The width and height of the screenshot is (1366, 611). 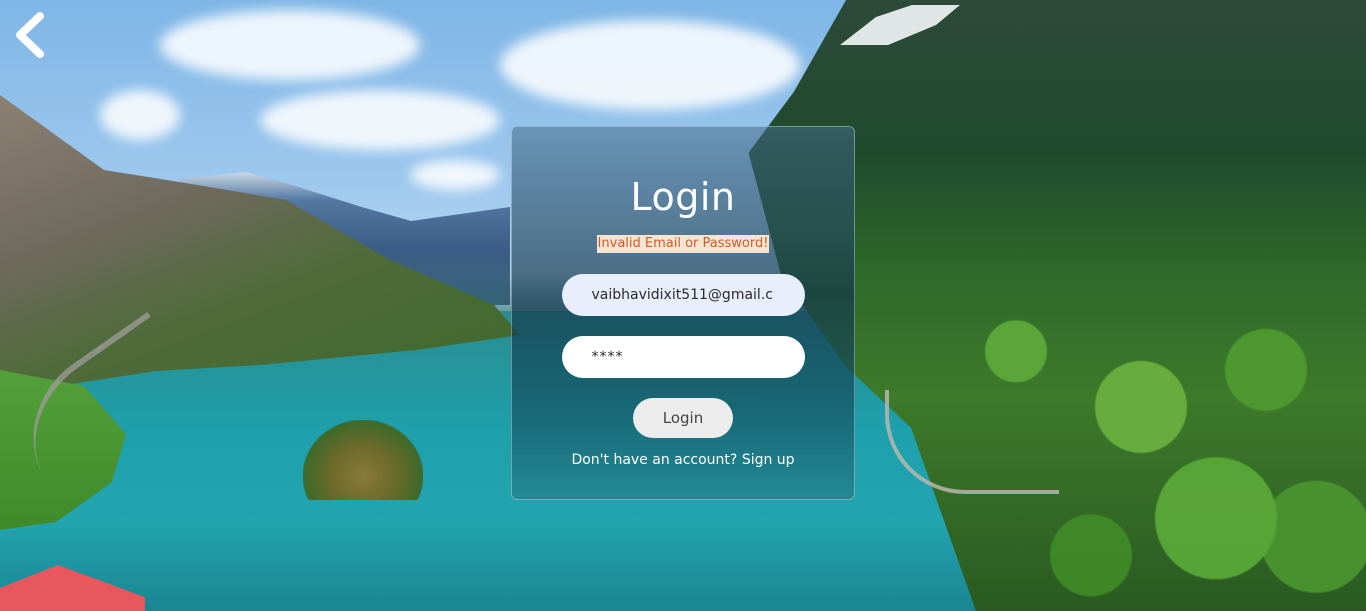 I want to click on small-island, so click(x=363, y=460).